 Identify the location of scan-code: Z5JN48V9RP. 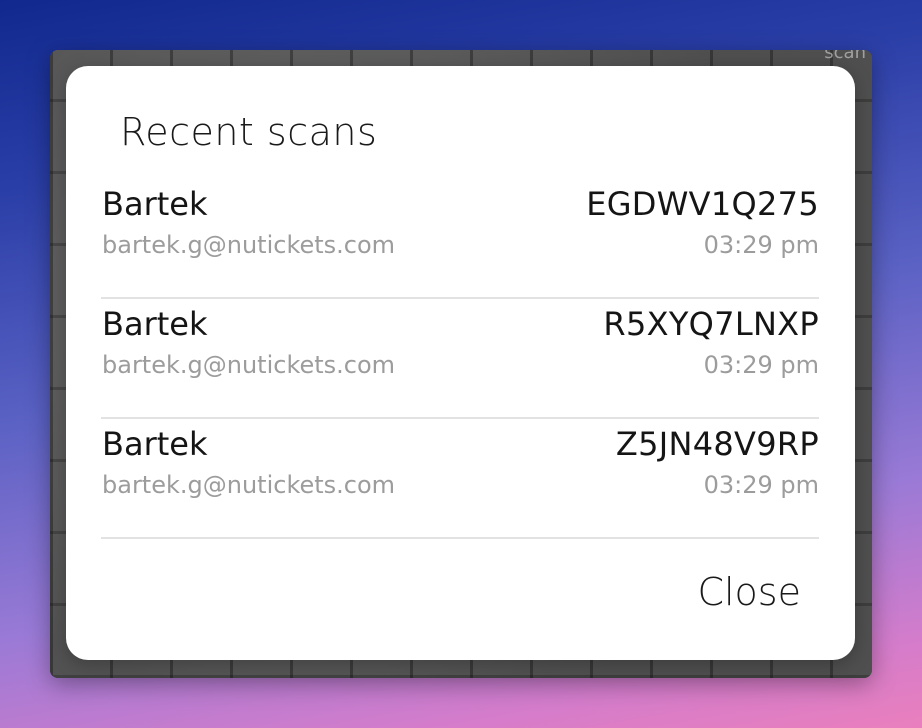
(717, 444).